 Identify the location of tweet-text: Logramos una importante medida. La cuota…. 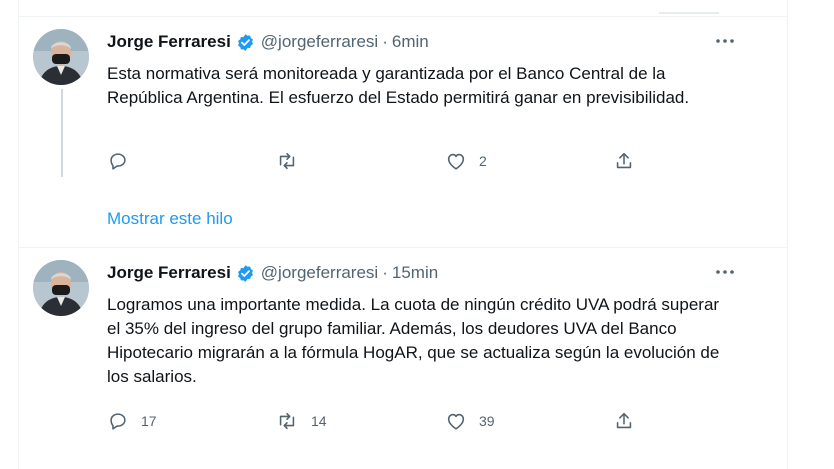
(413, 340).